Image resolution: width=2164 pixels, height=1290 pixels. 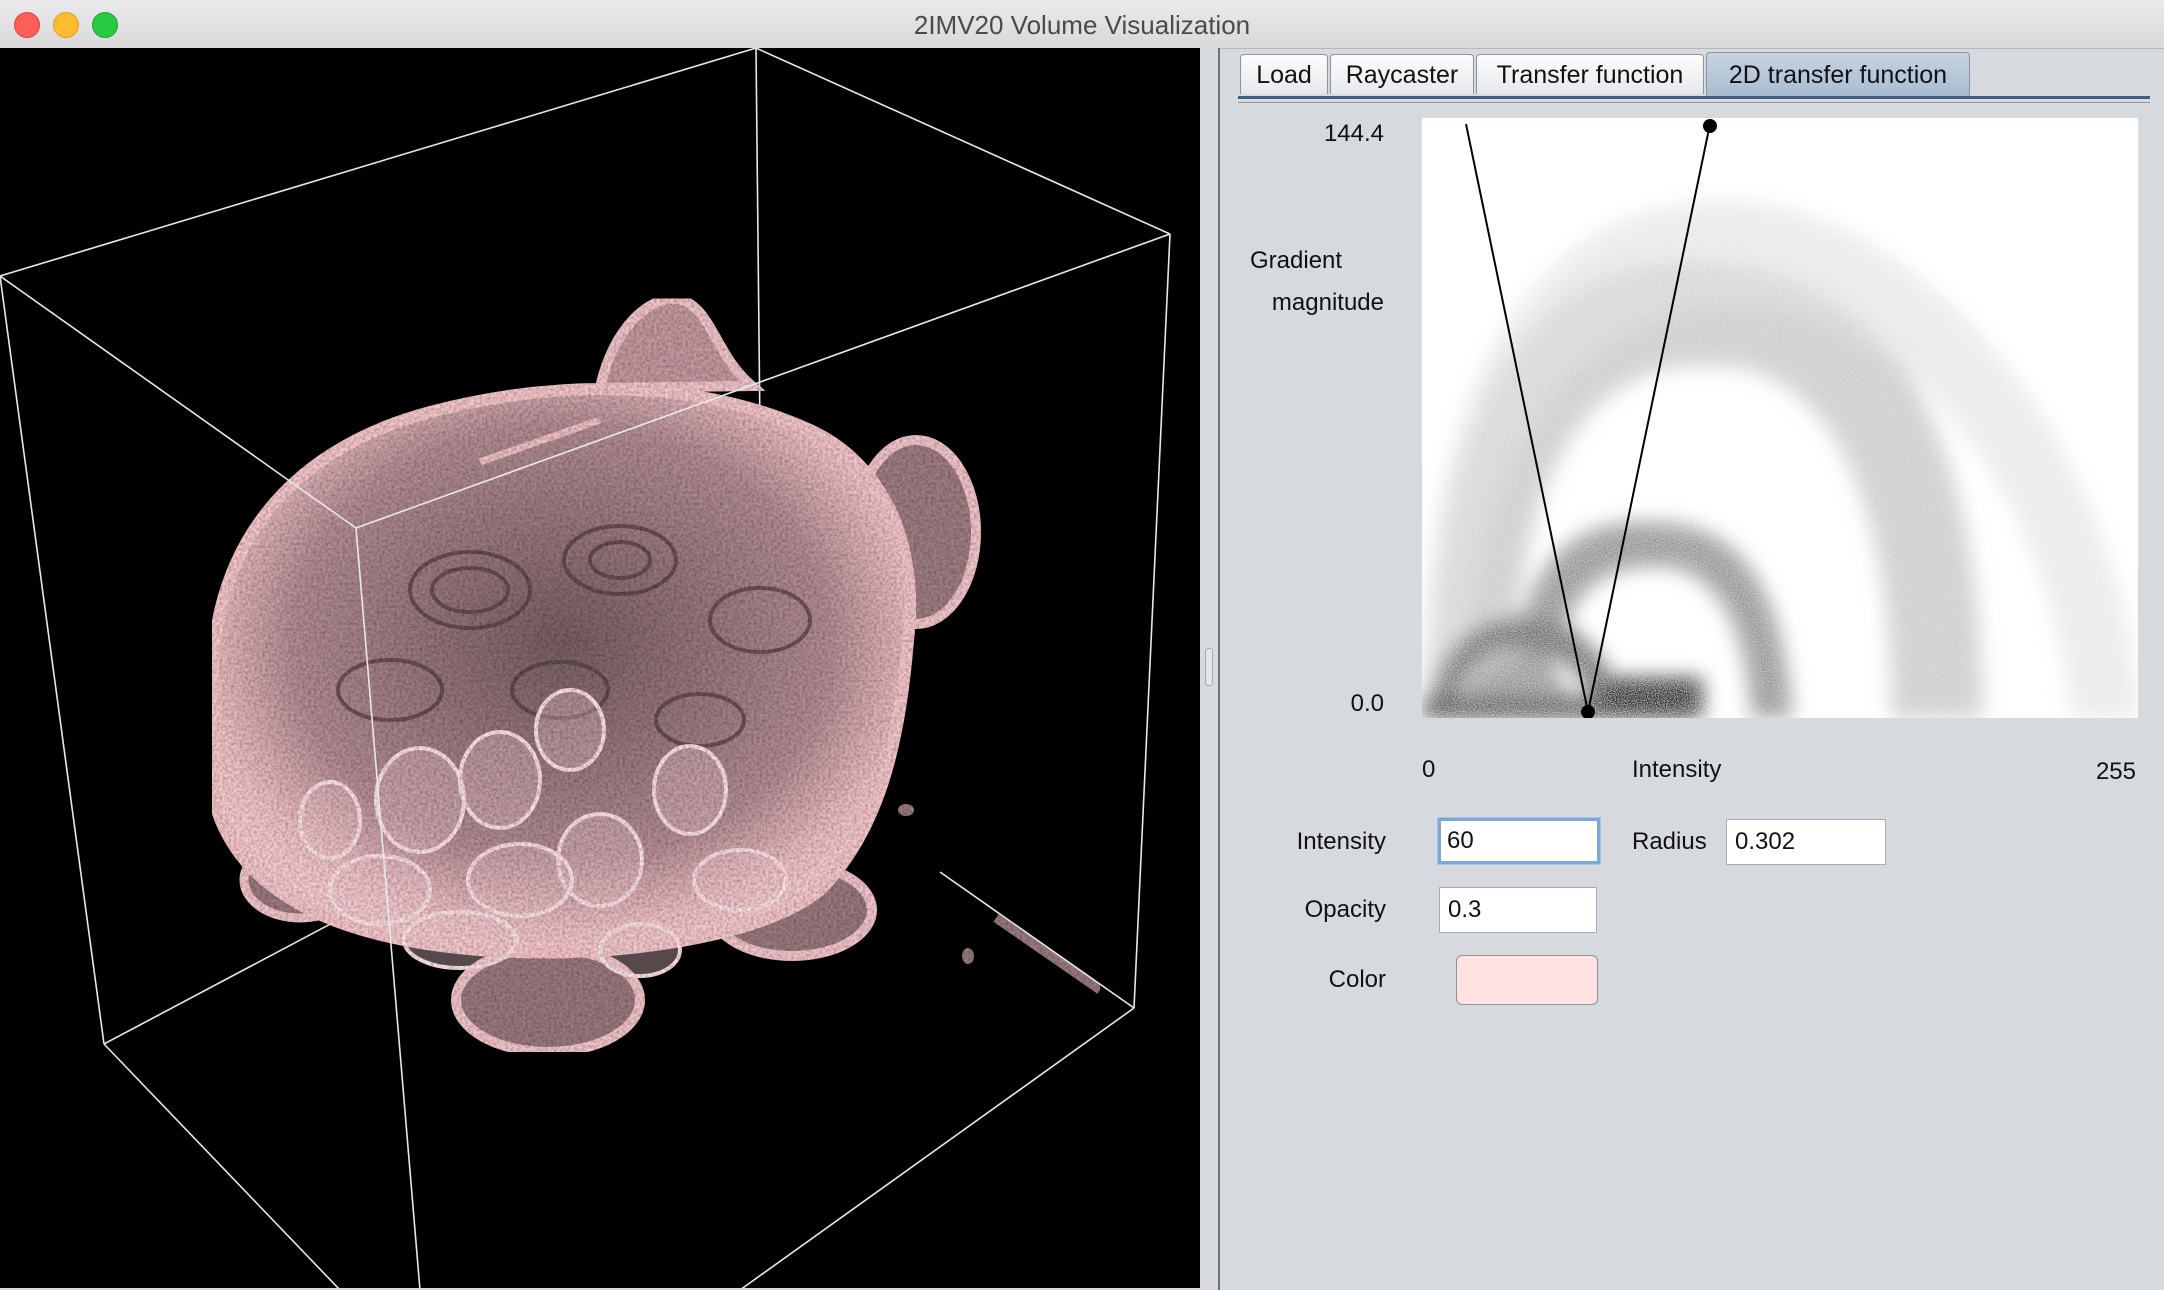 What do you see at coordinates (1327, 302) in the screenshot?
I see `y-axis-title-line2: magnitude` at bounding box center [1327, 302].